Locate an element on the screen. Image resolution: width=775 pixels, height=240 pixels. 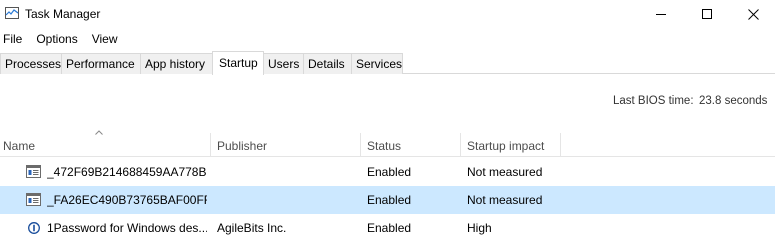
minimize-icon is located at coordinates (660, 14).